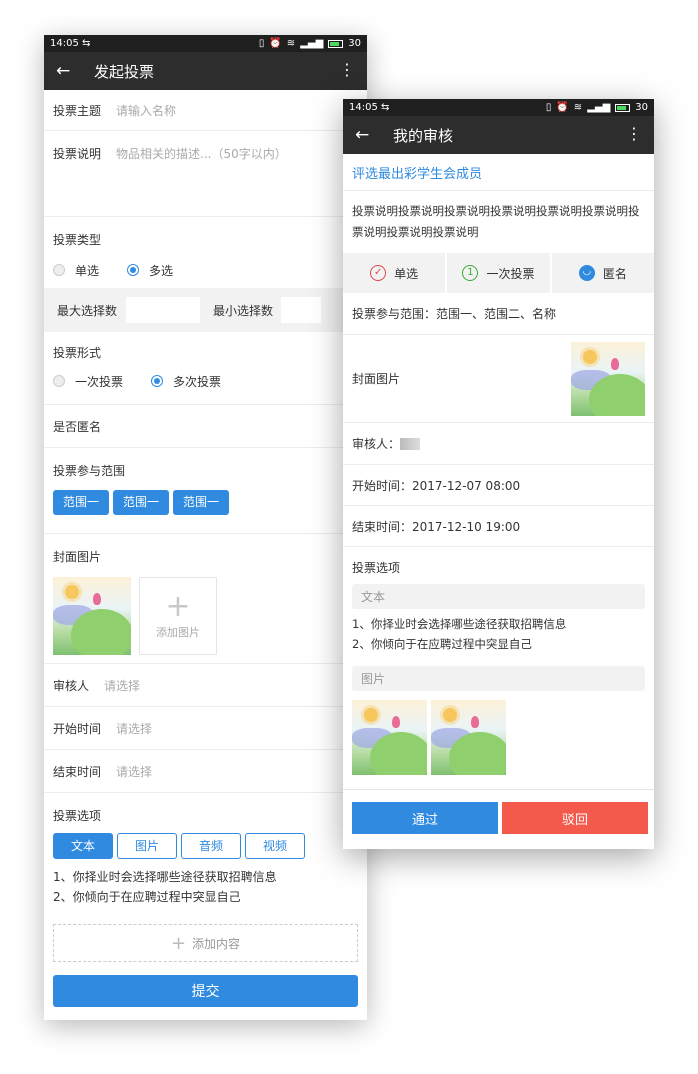 Image resolution: width=698 pixels, height=1074 pixels. I want to click on mask-icon: ◡, so click(586, 273).